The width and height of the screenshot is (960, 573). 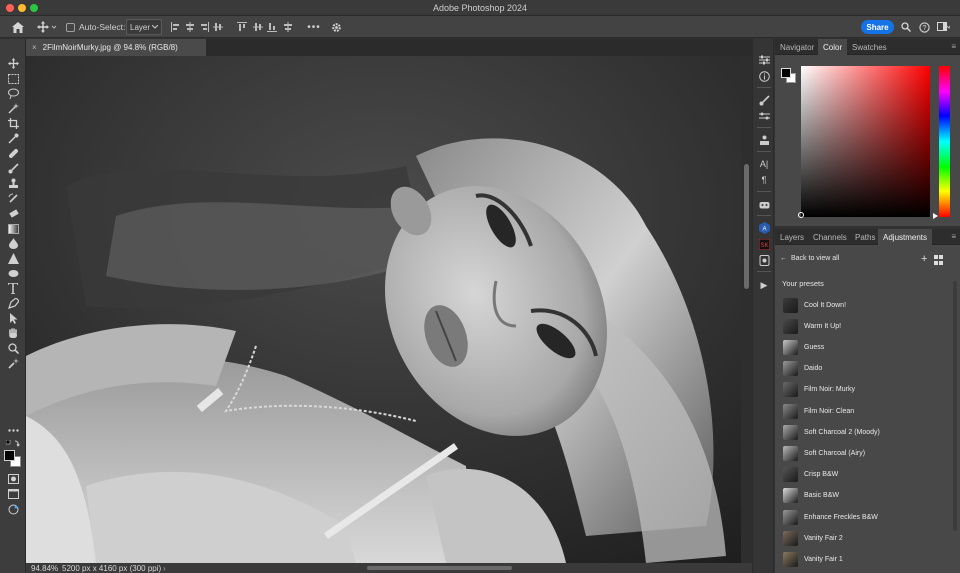 I want to click on horizontal-scroll-thumb, so click(x=439, y=568).